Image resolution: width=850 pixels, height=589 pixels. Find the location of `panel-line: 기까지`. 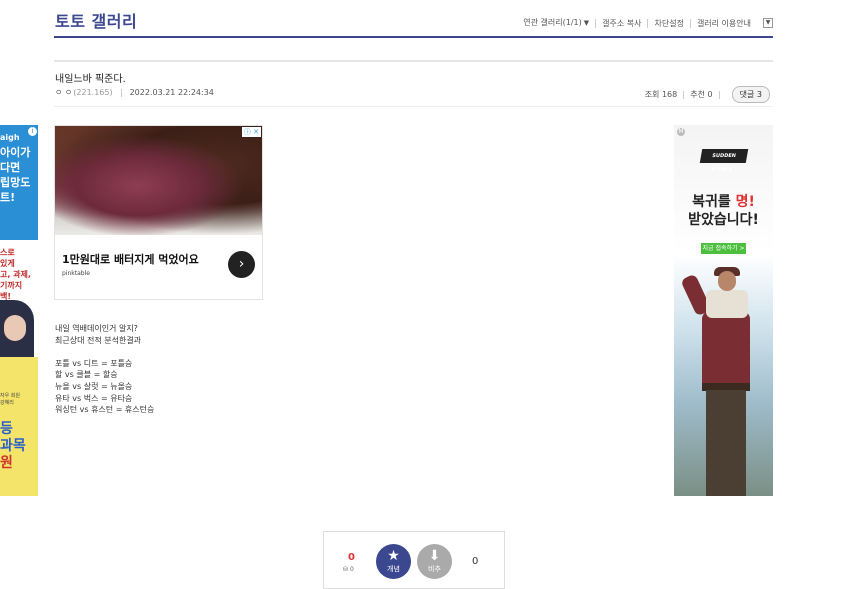

panel-line: 기까지 is located at coordinates (11, 285).